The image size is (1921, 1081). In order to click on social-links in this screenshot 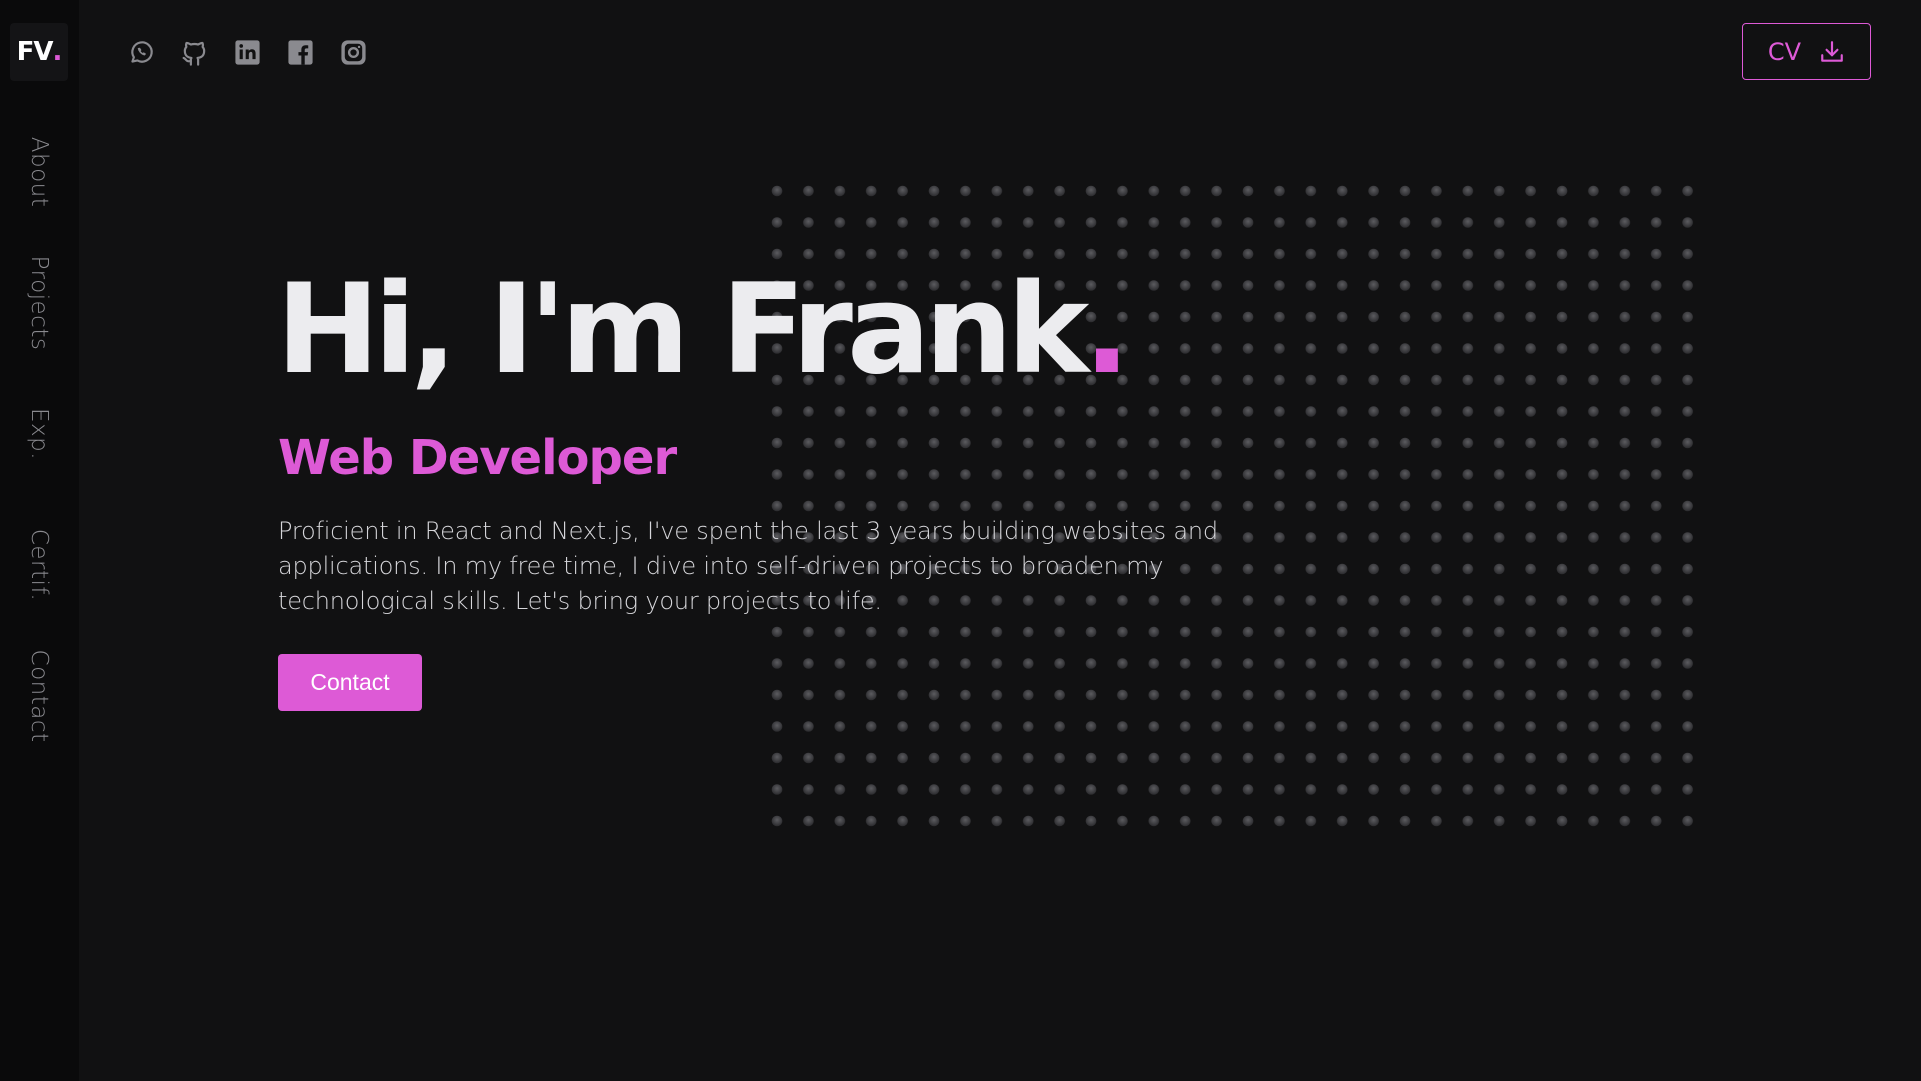, I will do `click(247, 52)`.